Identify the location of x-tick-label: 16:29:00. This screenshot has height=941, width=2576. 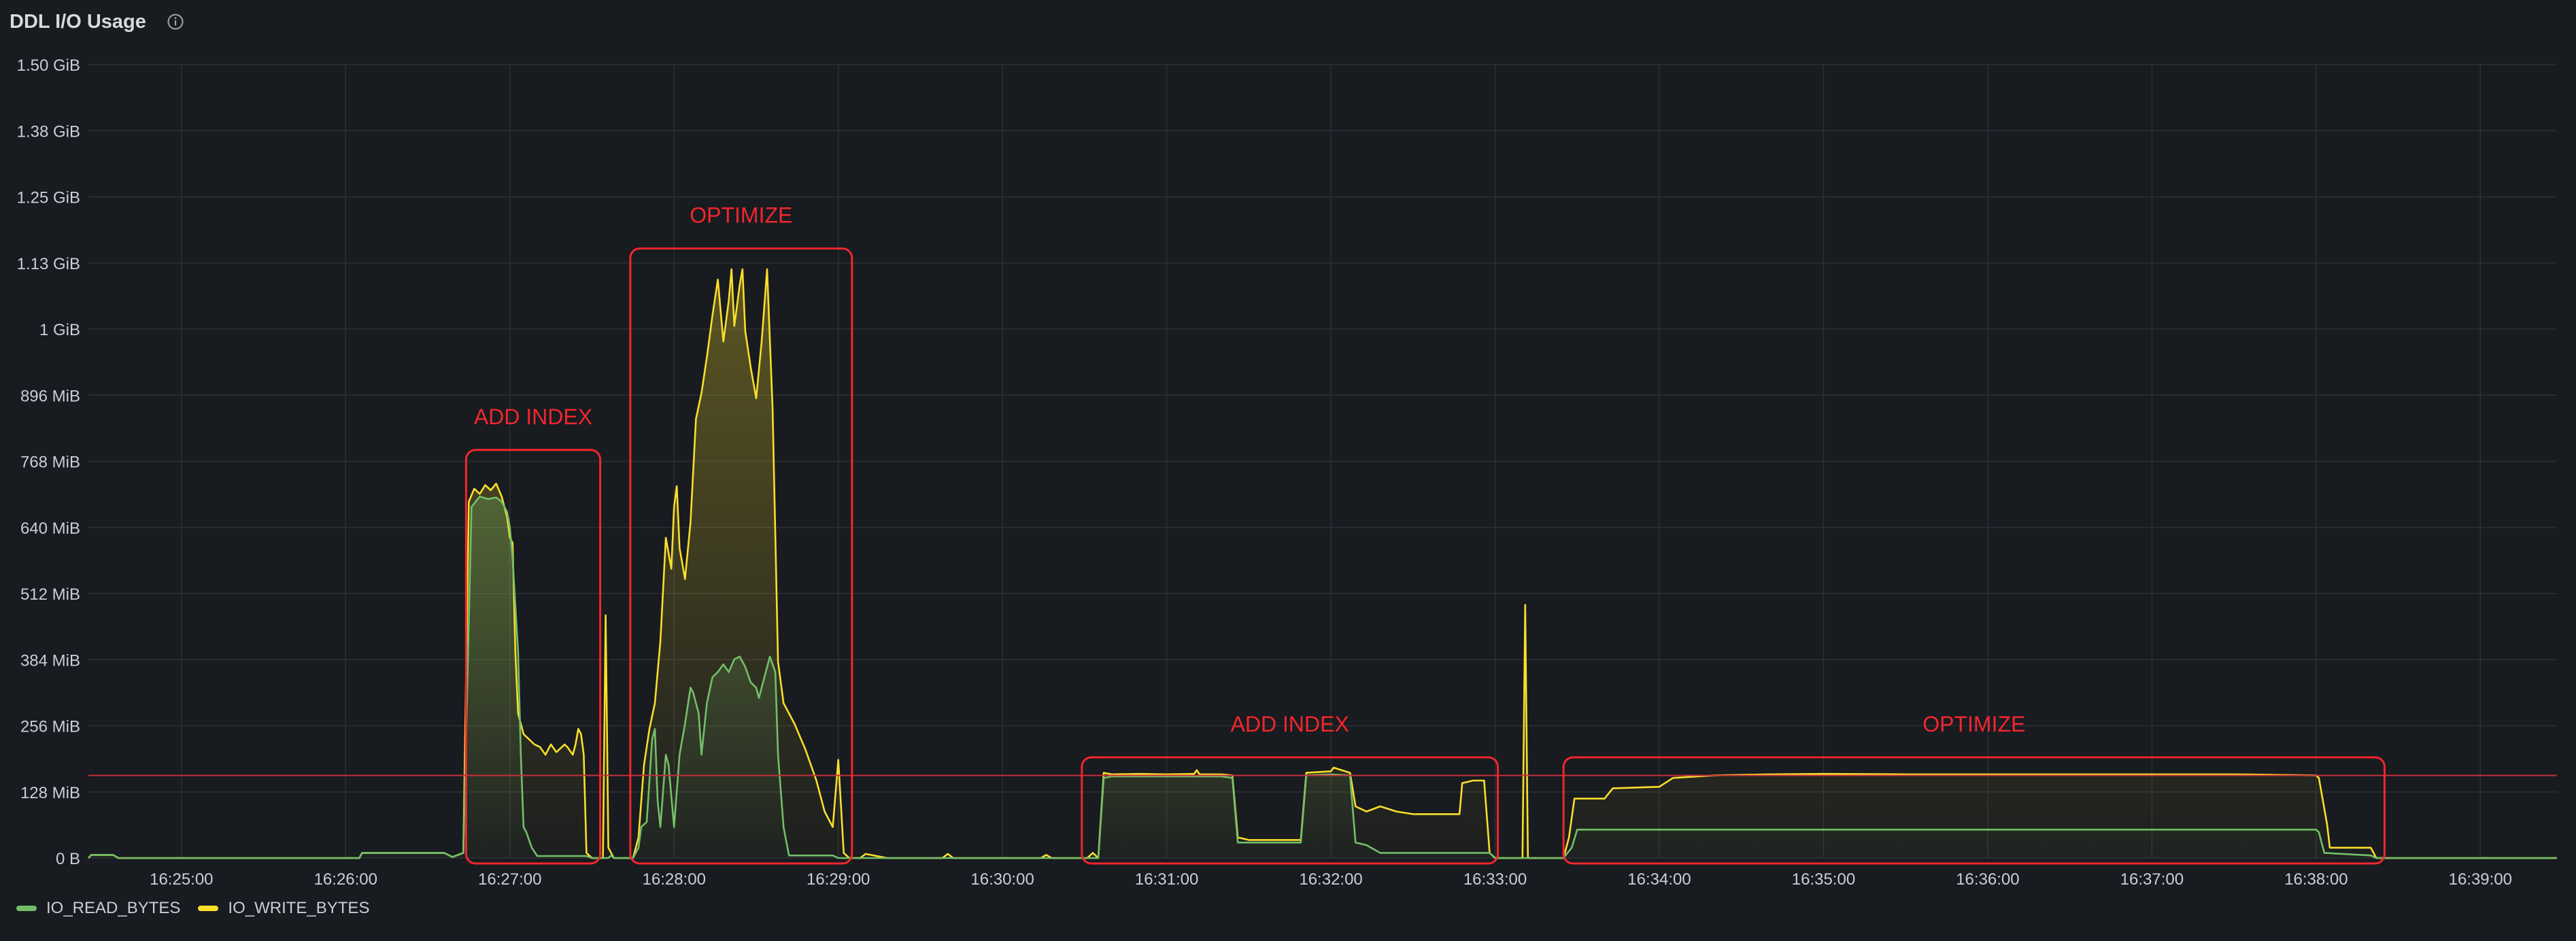
(838, 879).